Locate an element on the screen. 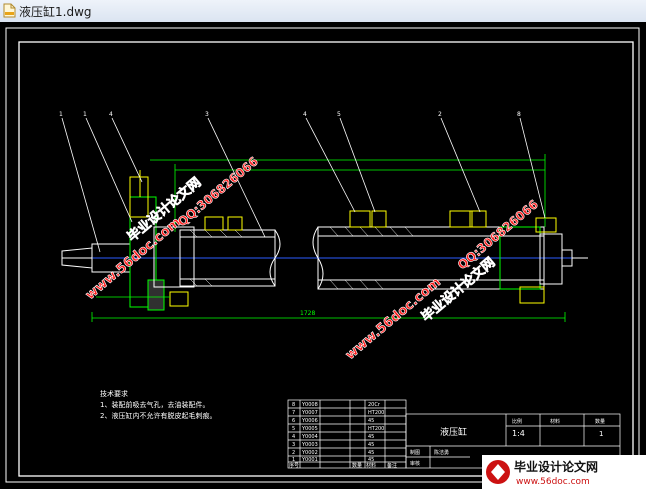  bom-row-code: Y0002 is located at coordinates (309, 453).